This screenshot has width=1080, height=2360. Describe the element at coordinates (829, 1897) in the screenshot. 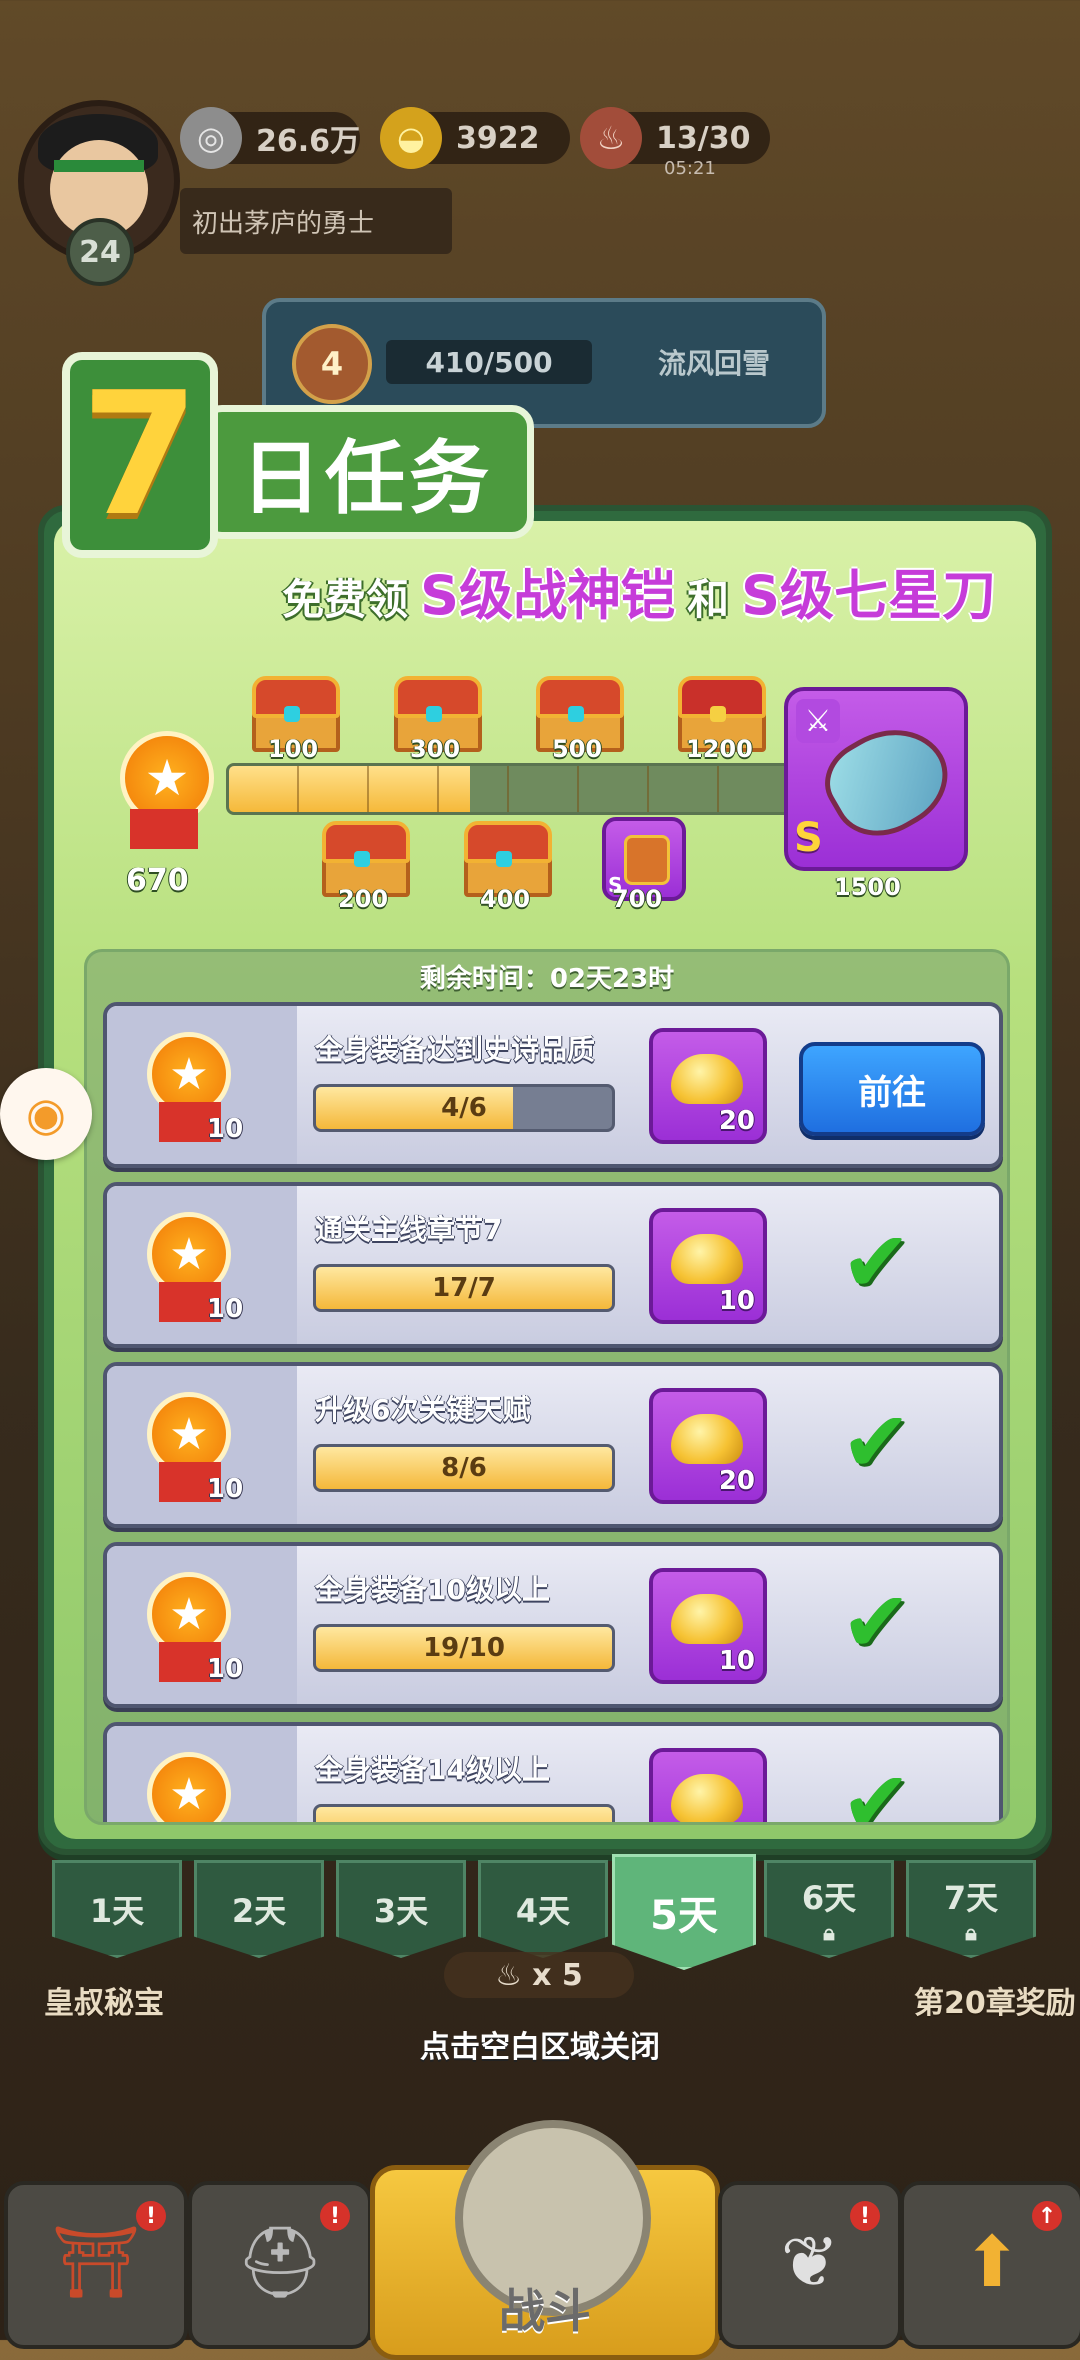

I see `tab-label: 6天` at that location.